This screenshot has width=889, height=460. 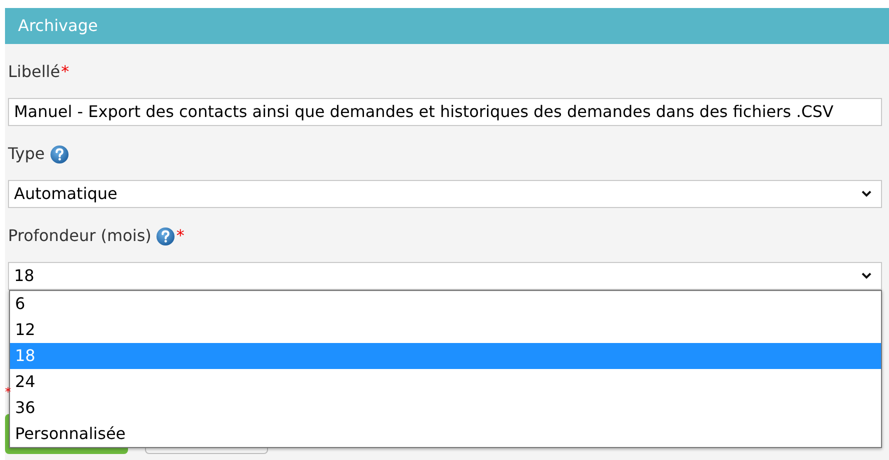 I want to click on dropdown-option: 12, so click(x=445, y=330).